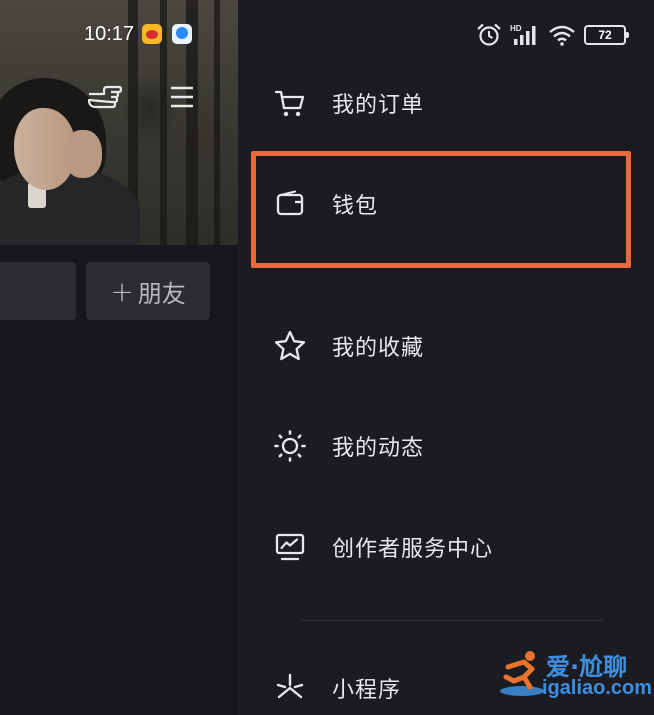 The width and height of the screenshot is (654, 715). Describe the element at coordinates (290, 346) in the screenshot. I see `star-icon` at that location.